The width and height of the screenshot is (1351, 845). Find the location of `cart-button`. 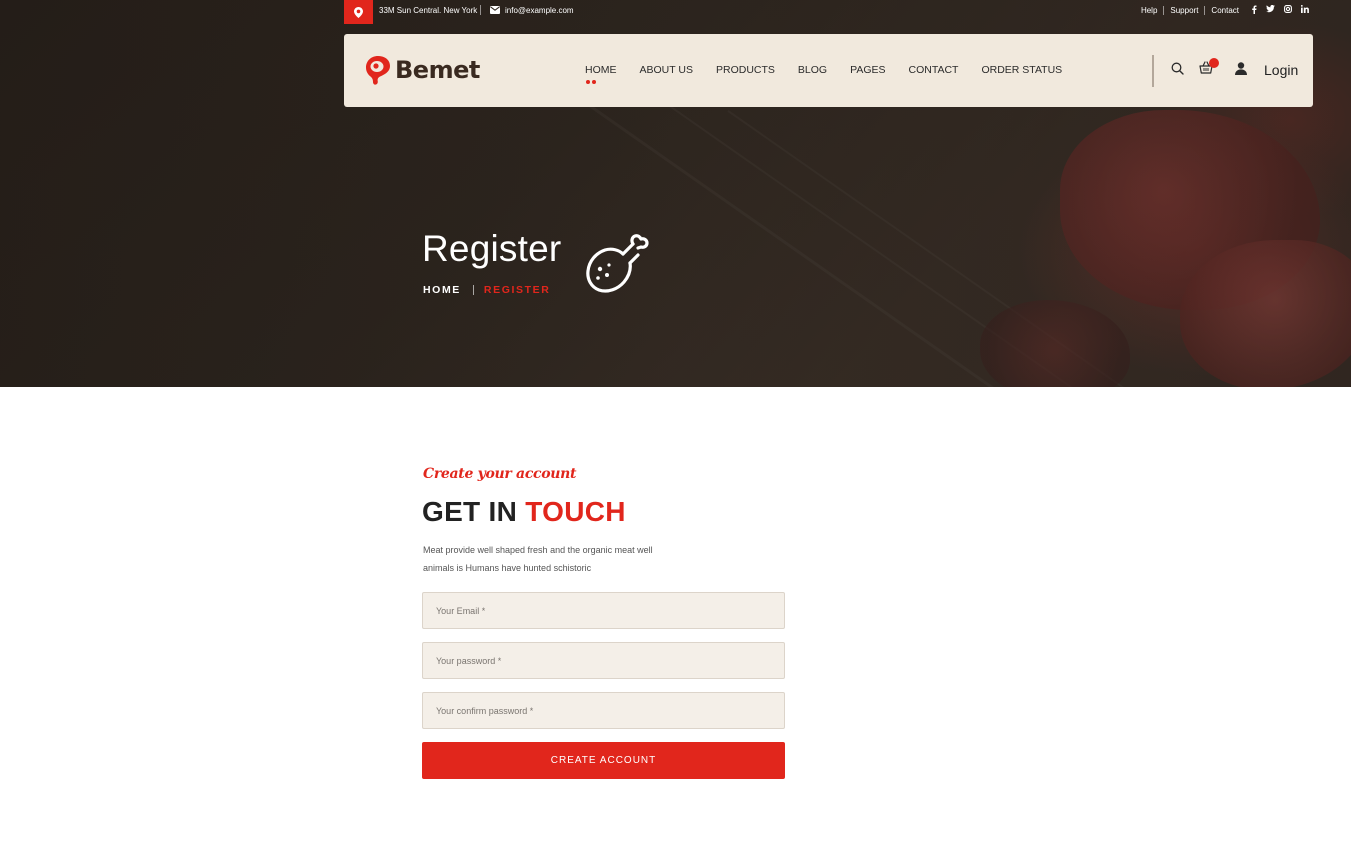

cart-button is located at coordinates (1209, 68).